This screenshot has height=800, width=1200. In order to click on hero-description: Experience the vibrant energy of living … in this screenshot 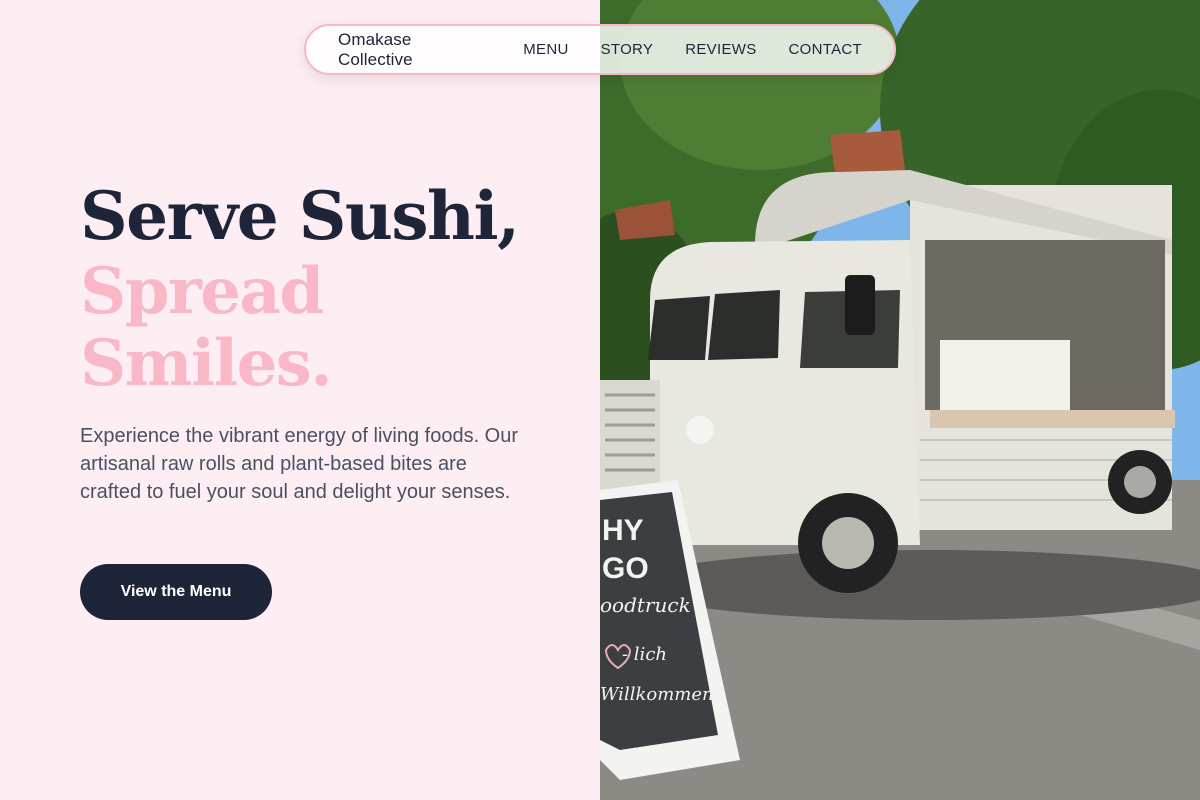, I will do `click(299, 464)`.